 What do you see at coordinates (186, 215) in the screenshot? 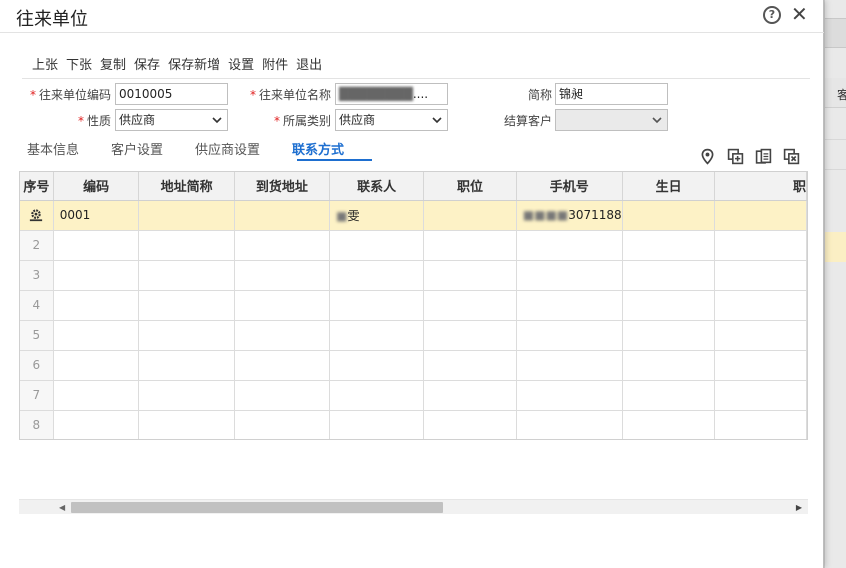
I see `cell-address-short` at bounding box center [186, 215].